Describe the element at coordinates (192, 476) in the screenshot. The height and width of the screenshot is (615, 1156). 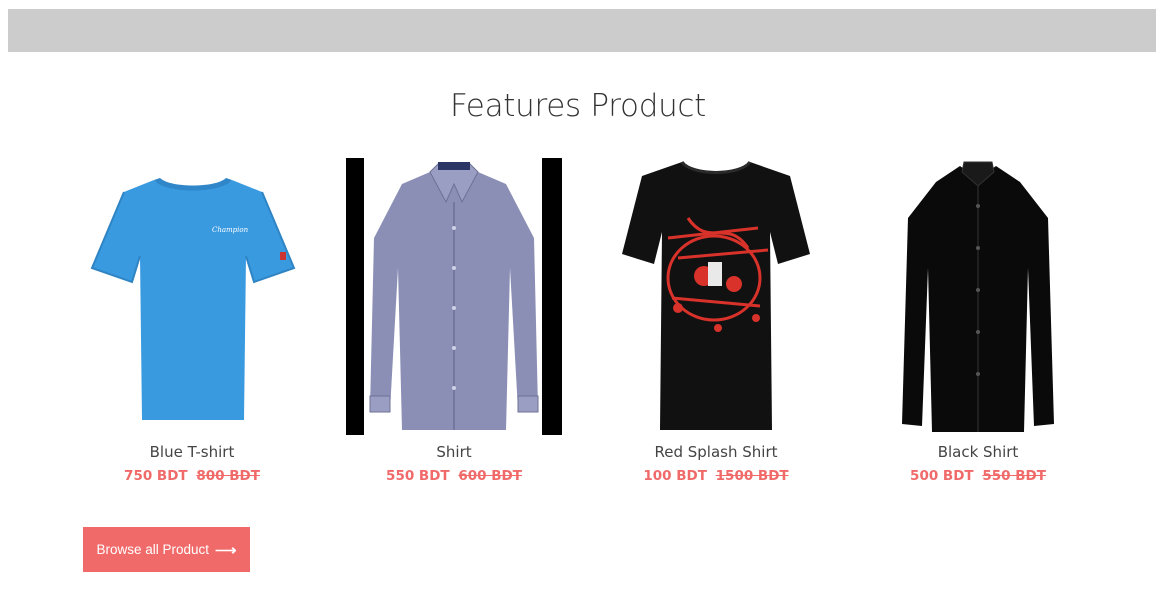
I see `product-prices: 750 BDT 800 BDT` at that location.